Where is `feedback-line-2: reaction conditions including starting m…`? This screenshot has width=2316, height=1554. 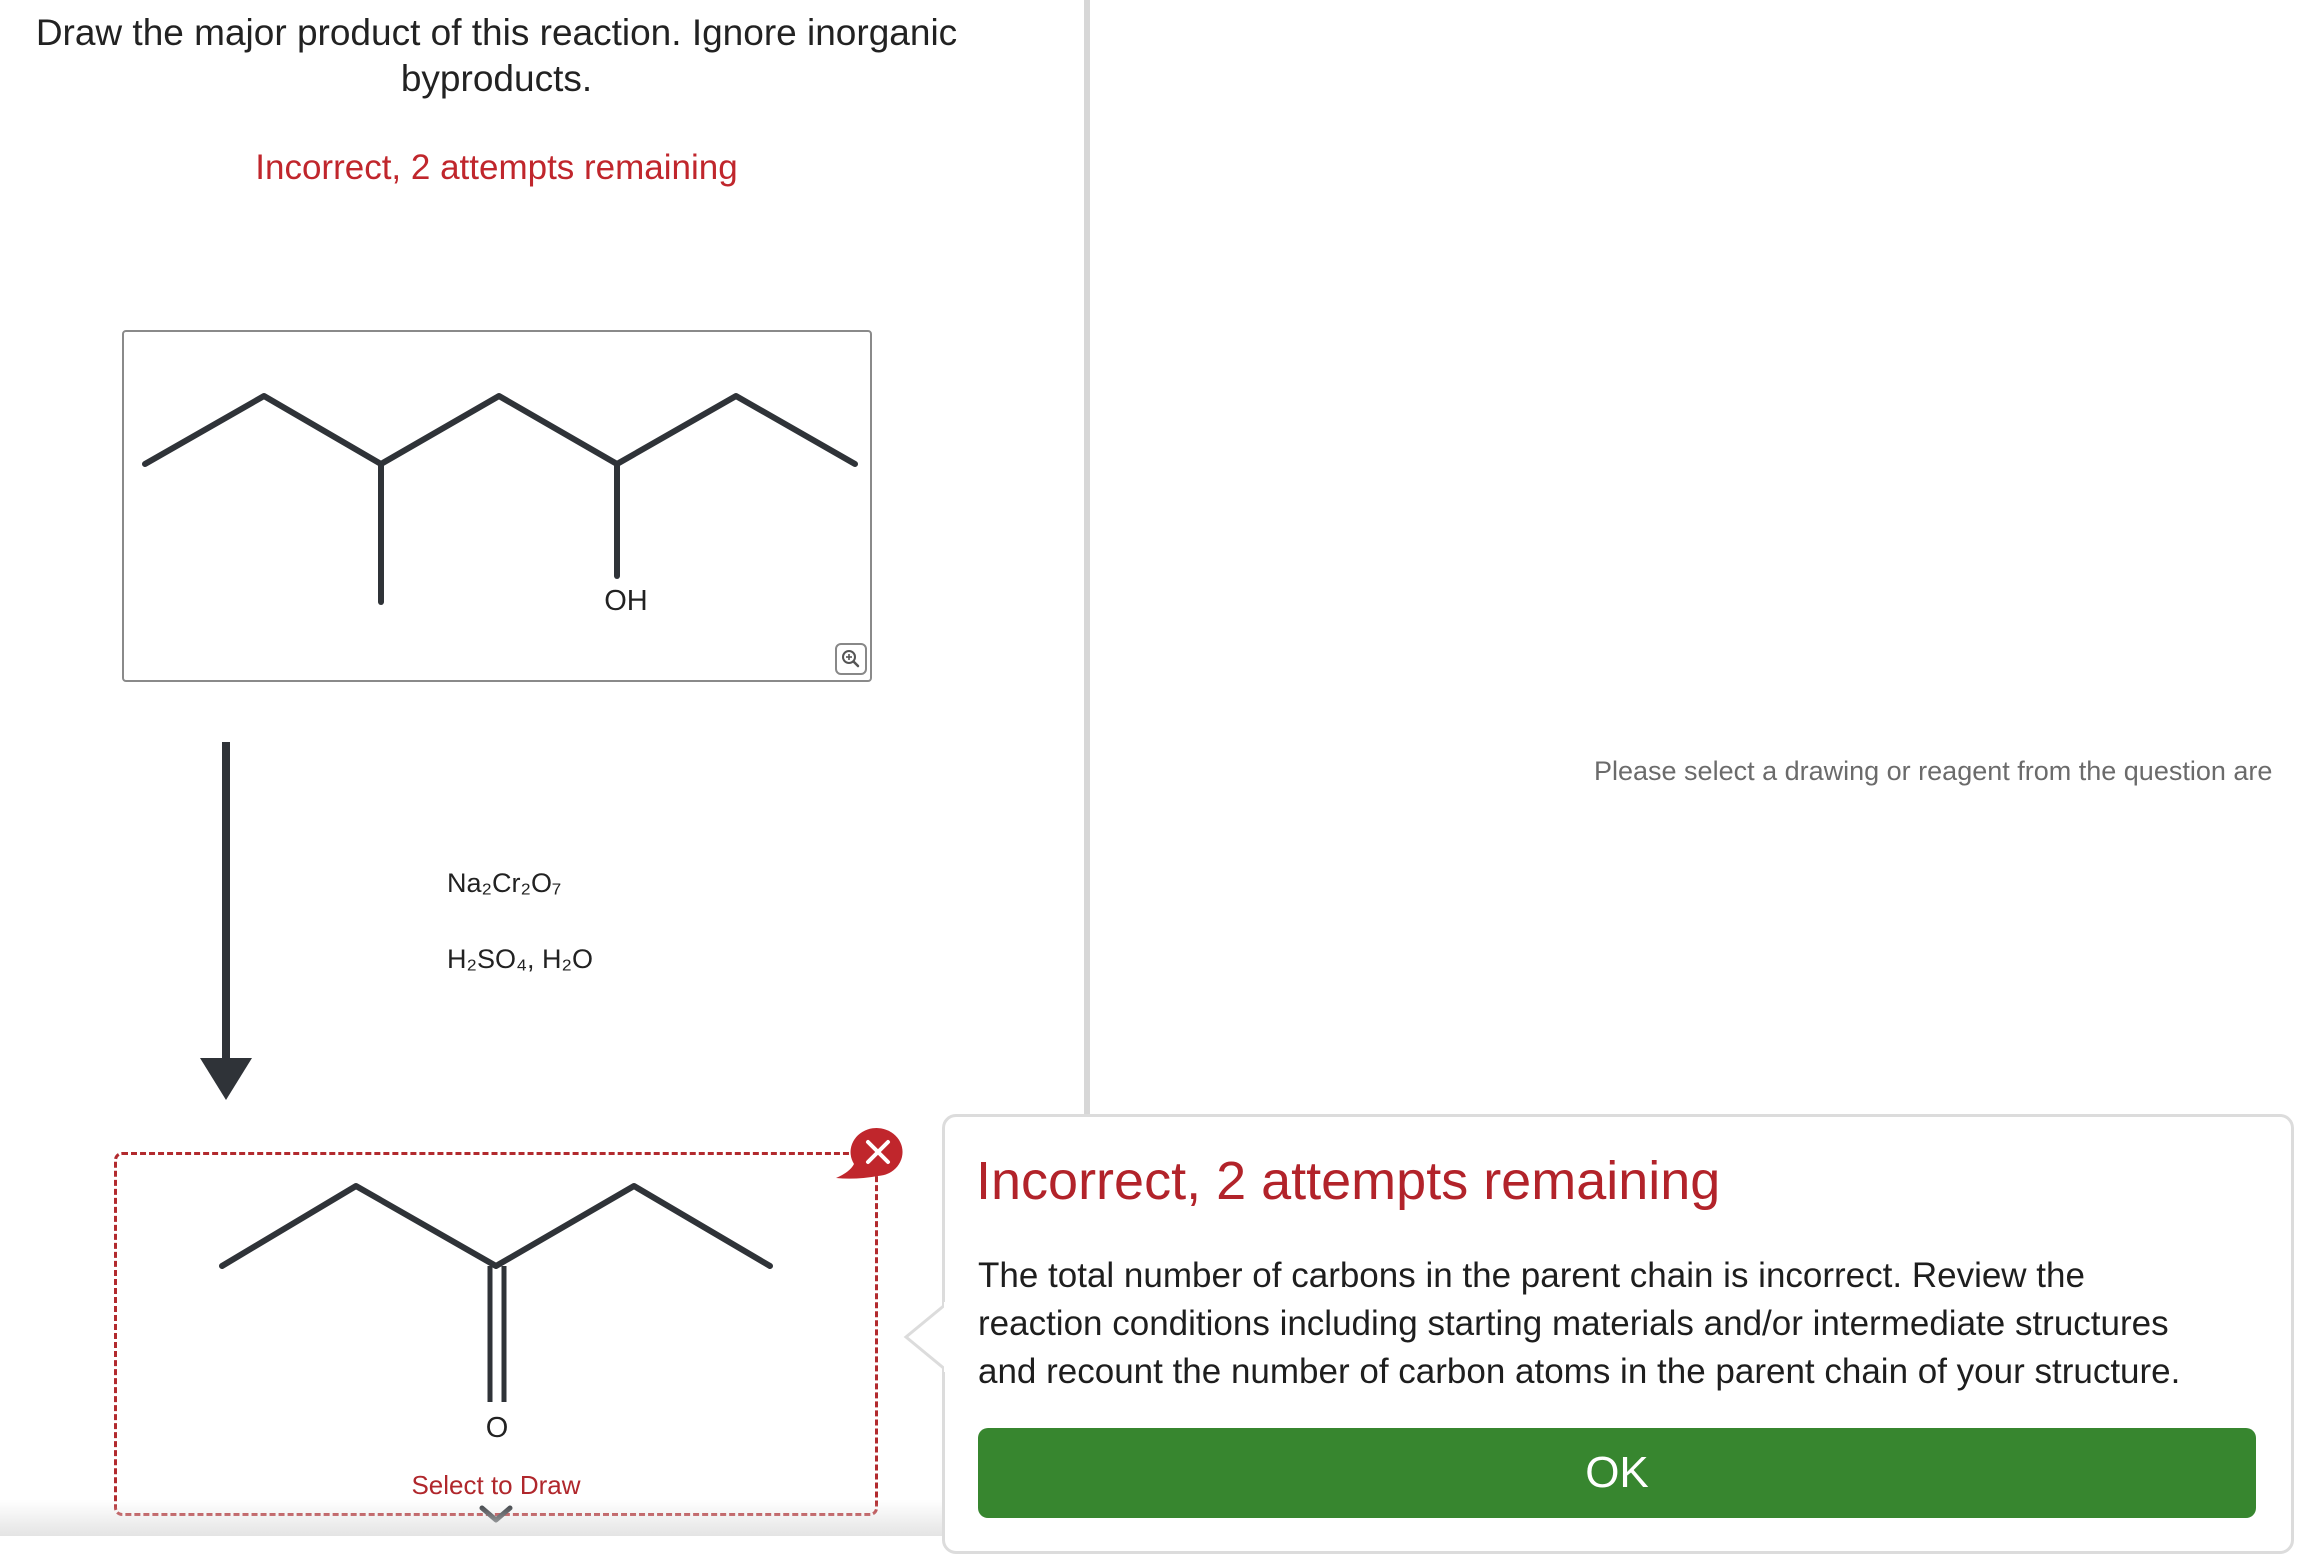 feedback-line-2: reaction conditions including starting m… is located at coordinates (1573, 1323).